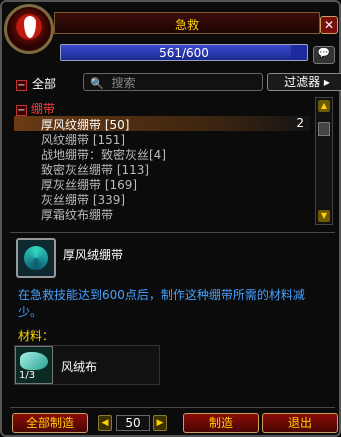 The height and width of the screenshot is (437, 341). What do you see at coordinates (162, 199) in the screenshot?
I see `recipe-row: 灰丝绷带 [339]` at bounding box center [162, 199].